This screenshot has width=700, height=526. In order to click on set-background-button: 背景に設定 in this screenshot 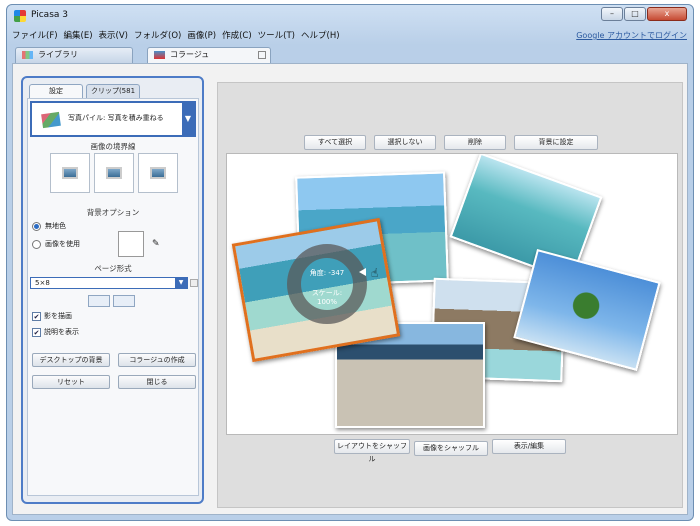, I will do `click(556, 142)`.